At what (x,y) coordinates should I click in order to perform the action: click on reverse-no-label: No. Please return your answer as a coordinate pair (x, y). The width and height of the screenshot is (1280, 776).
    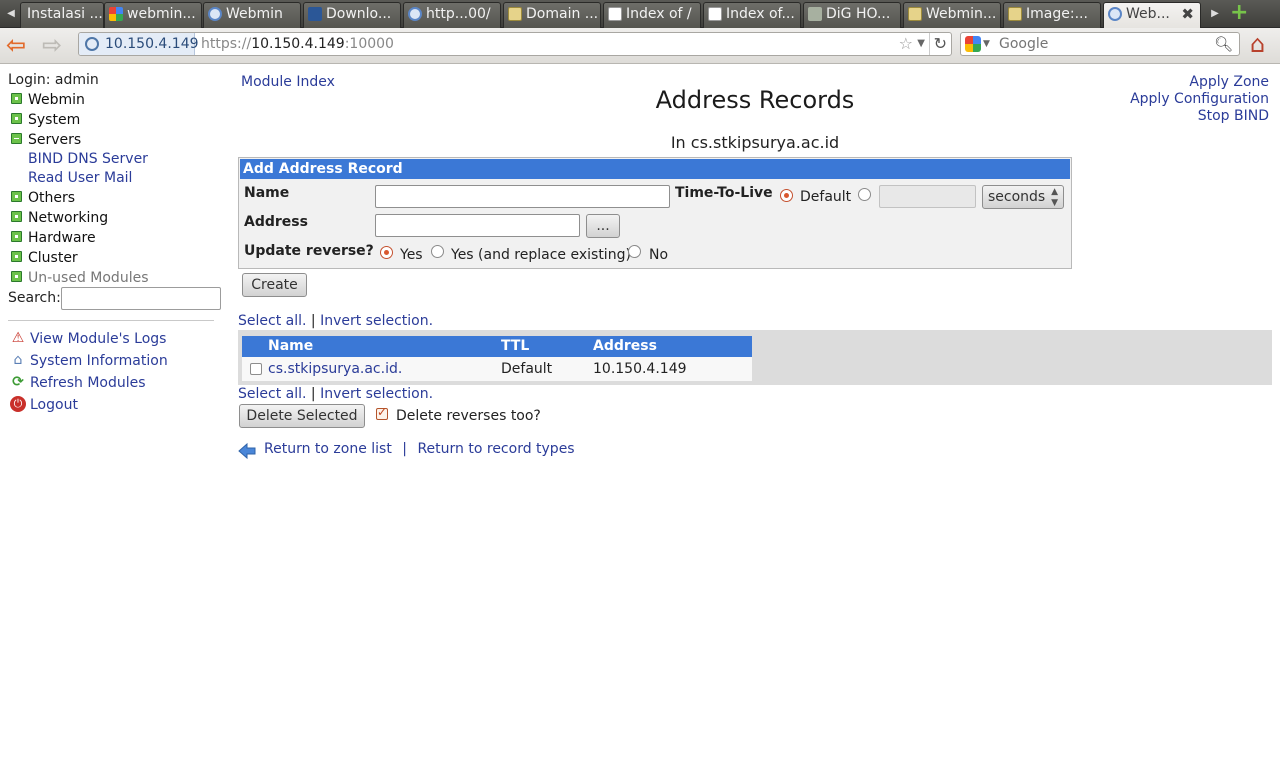
    Looking at the image, I should click on (659, 255).